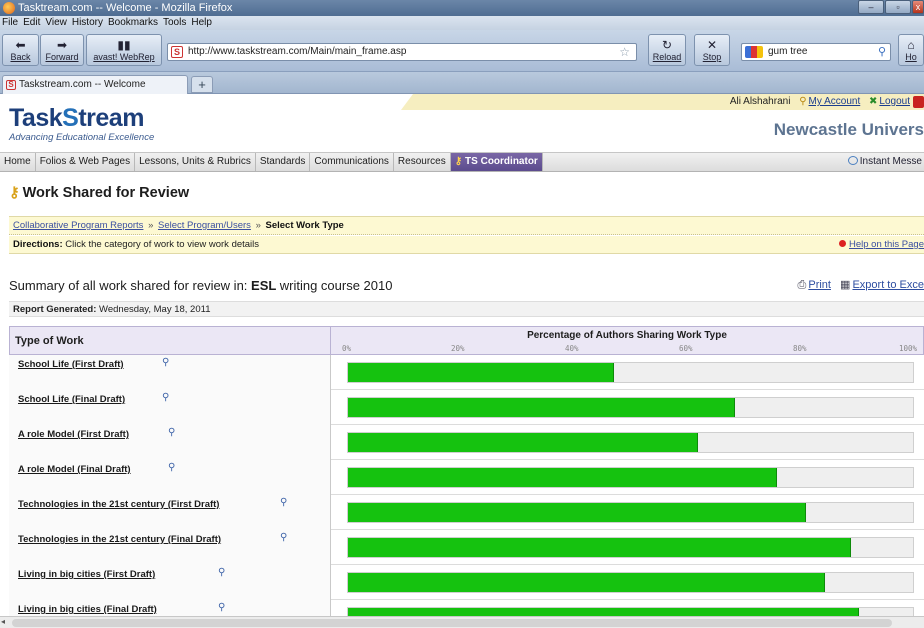 The height and width of the screenshot is (628, 924). Describe the element at coordinates (202, 84) in the screenshot. I see `new-tab-button: +` at that location.